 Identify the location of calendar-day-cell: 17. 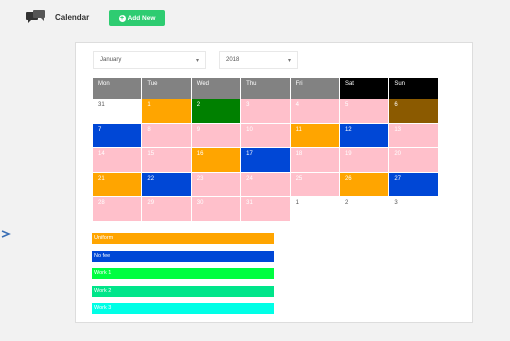
(266, 160).